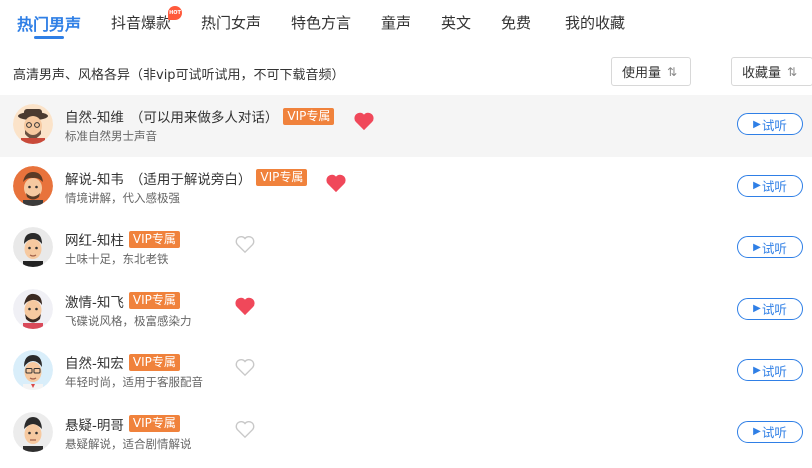  What do you see at coordinates (94, 241) in the screenshot?
I see `voice-name: 网红-知柱` at bounding box center [94, 241].